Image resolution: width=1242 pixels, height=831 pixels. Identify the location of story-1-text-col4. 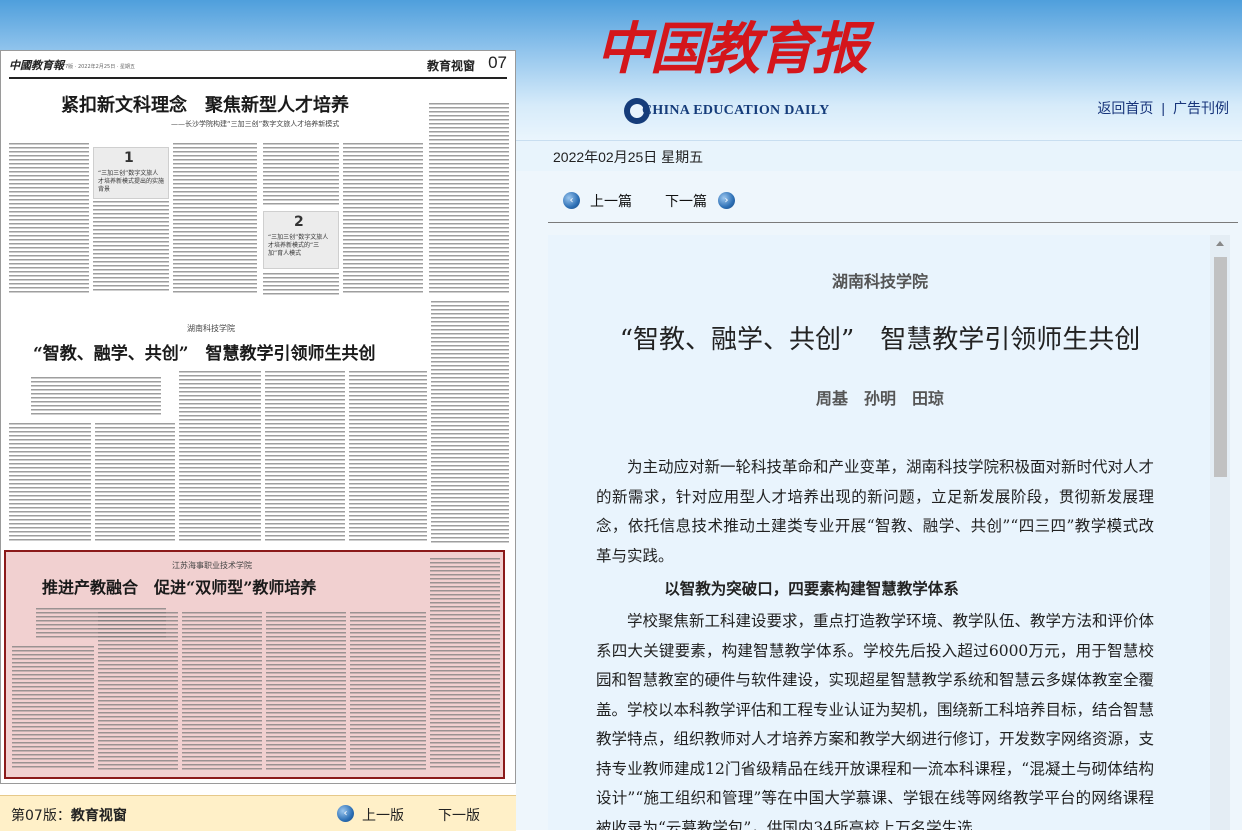
(301, 174).